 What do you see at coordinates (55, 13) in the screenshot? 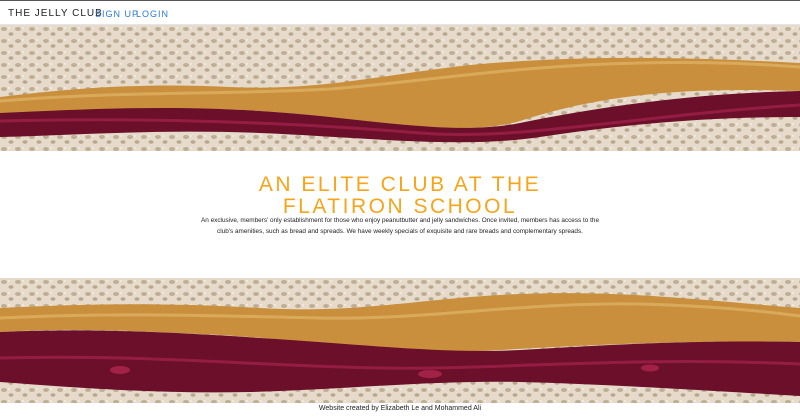
I see `brand-logo-text: THE JELLY CLUB` at bounding box center [55, 13].